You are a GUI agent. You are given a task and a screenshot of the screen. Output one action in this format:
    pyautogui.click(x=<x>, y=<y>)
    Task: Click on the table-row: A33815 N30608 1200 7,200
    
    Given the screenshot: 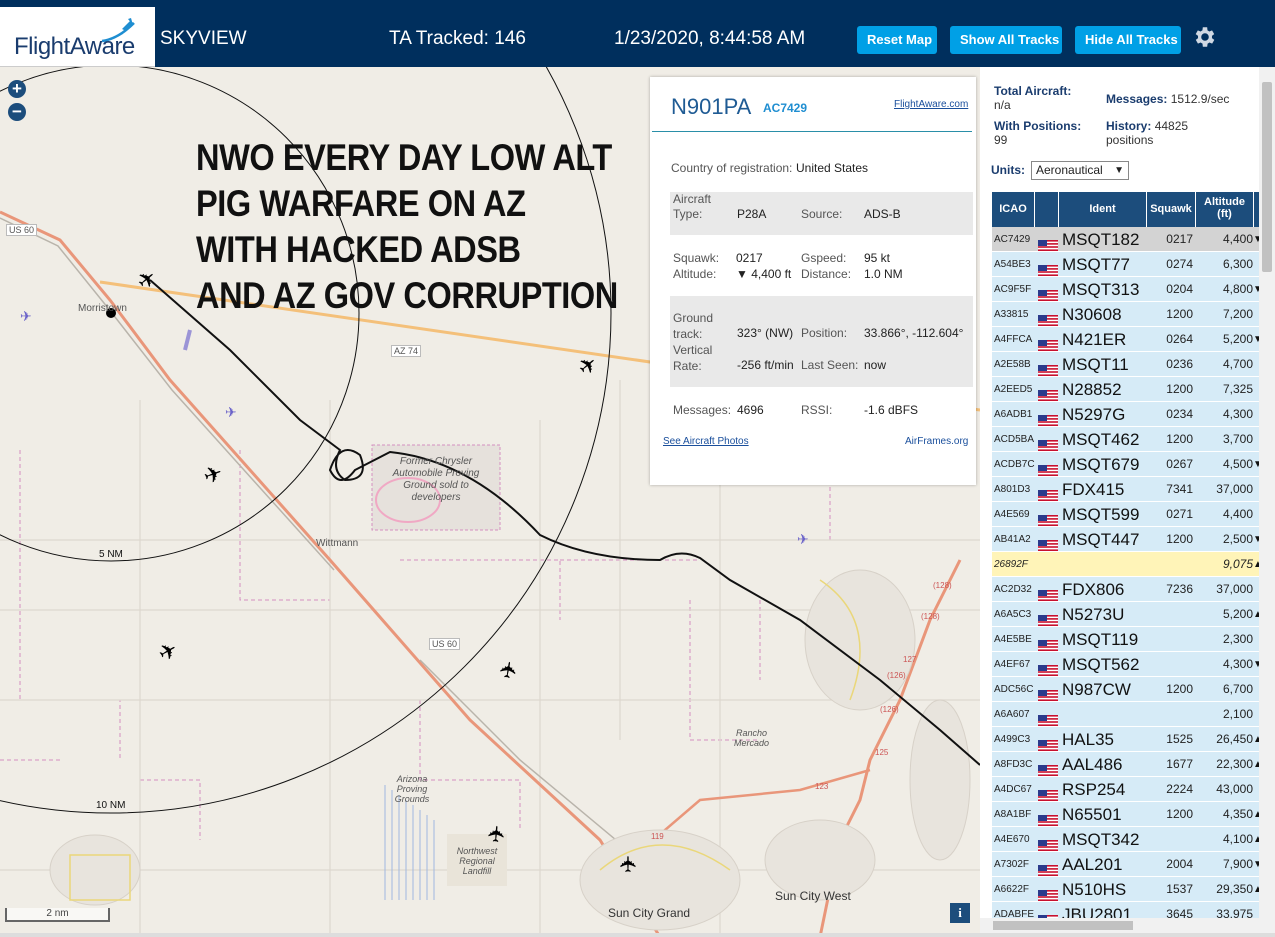 What is the action you would take?
    pyautogui.click(x=1127, y=314)
    